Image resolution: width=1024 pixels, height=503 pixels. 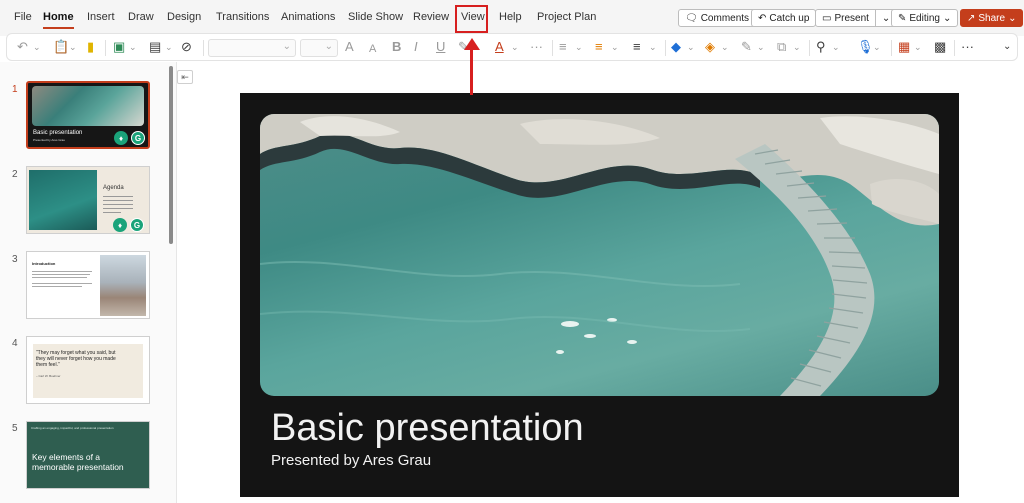 What do you see at coordinates (826, 18) in the screenshot?
I see `present-icon: ▭` at bounding box center [826, 18].